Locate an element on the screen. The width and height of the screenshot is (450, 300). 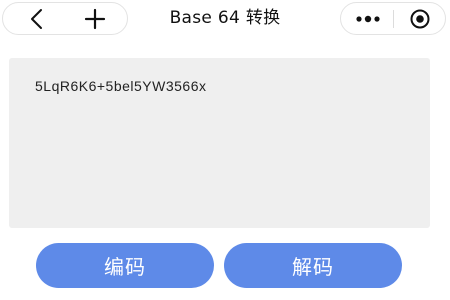
back-icon is located at coordinates (36, 18).